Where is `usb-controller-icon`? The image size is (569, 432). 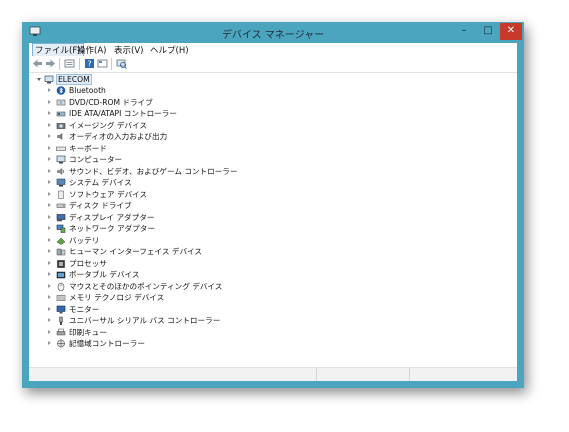
usb-controller-icon is located at coordinates (61, 320).